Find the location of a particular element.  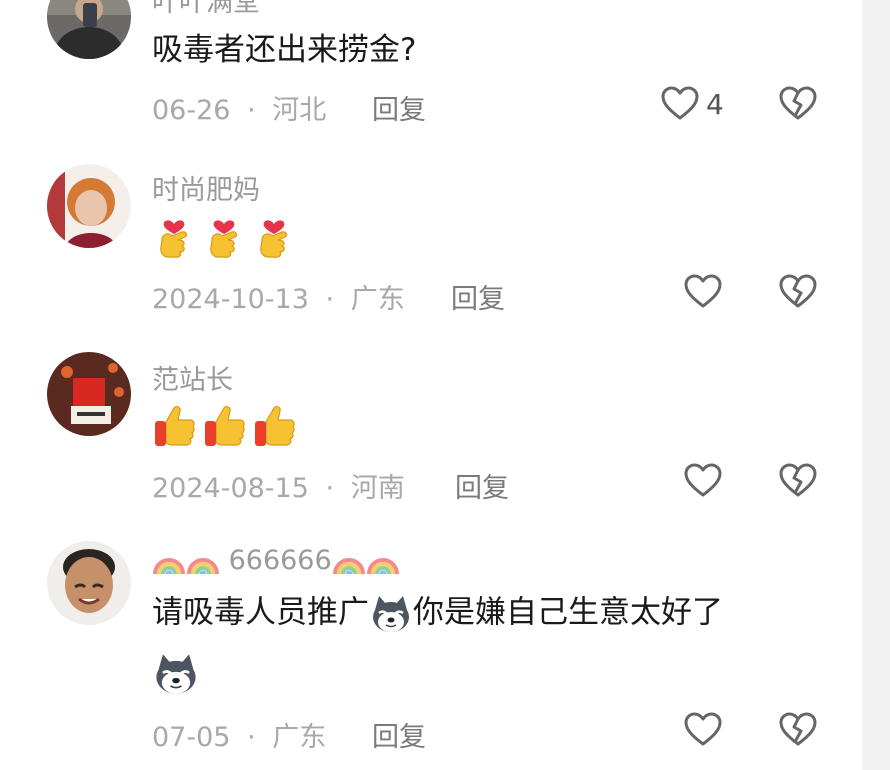

username: 时尚肥妈 is located at coordinates (206, 187).